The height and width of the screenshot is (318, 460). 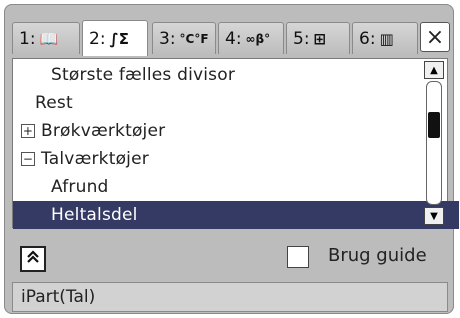 I want to click on list-item-label: Heltalsdel, so click(x=94, y=215).